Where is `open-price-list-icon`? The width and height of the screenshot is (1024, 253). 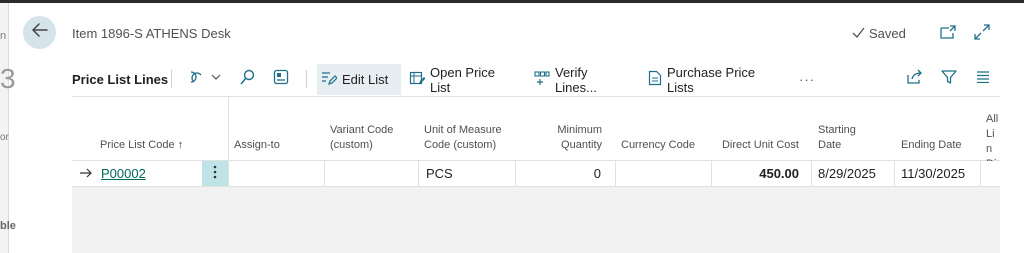
open-price-list-icon is located at coordinates (417, 79).